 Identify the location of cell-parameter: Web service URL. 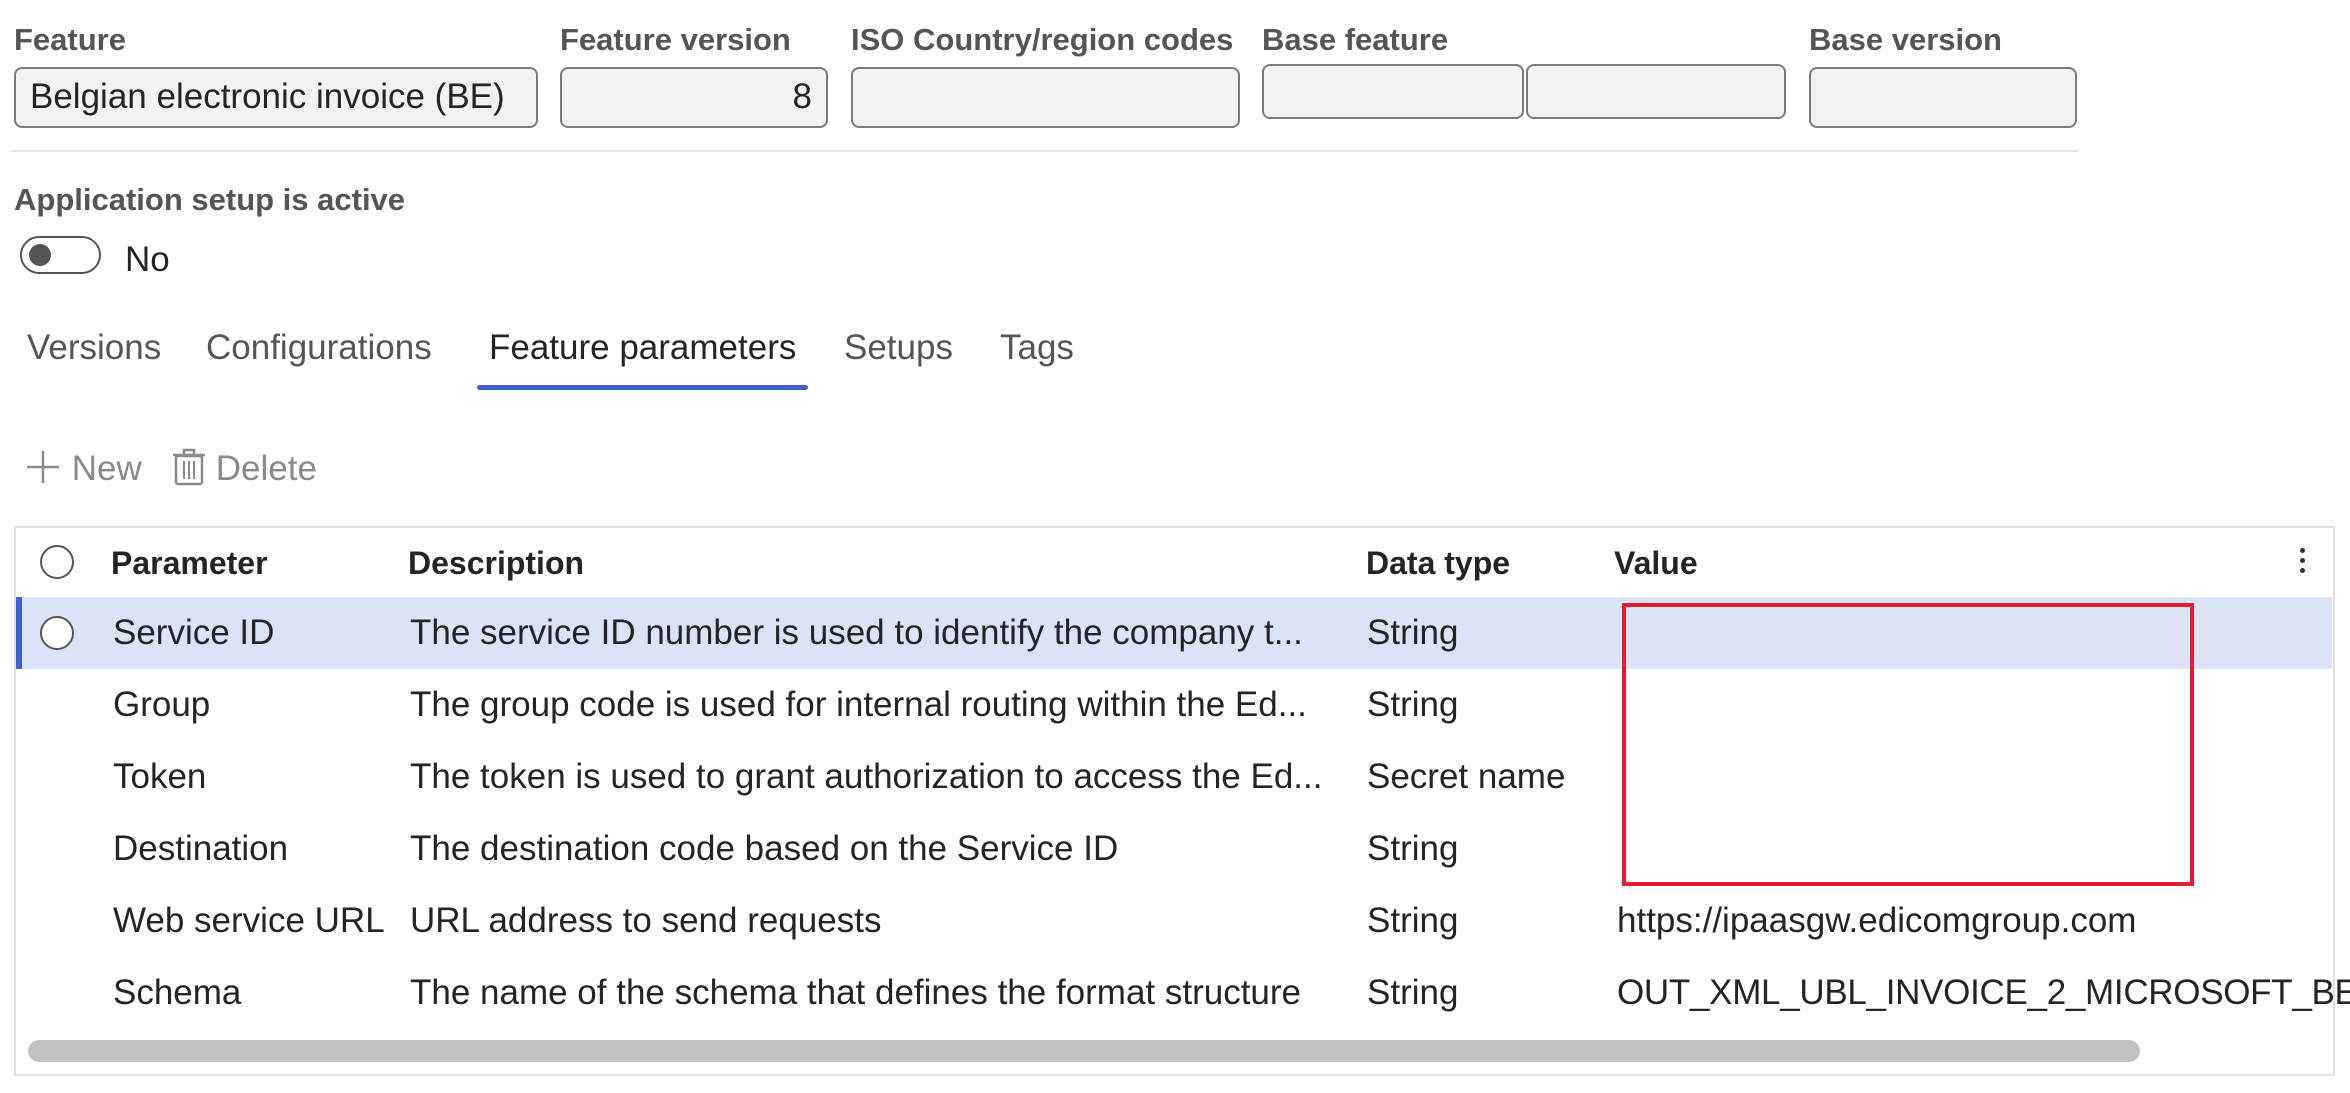
(249, 920).